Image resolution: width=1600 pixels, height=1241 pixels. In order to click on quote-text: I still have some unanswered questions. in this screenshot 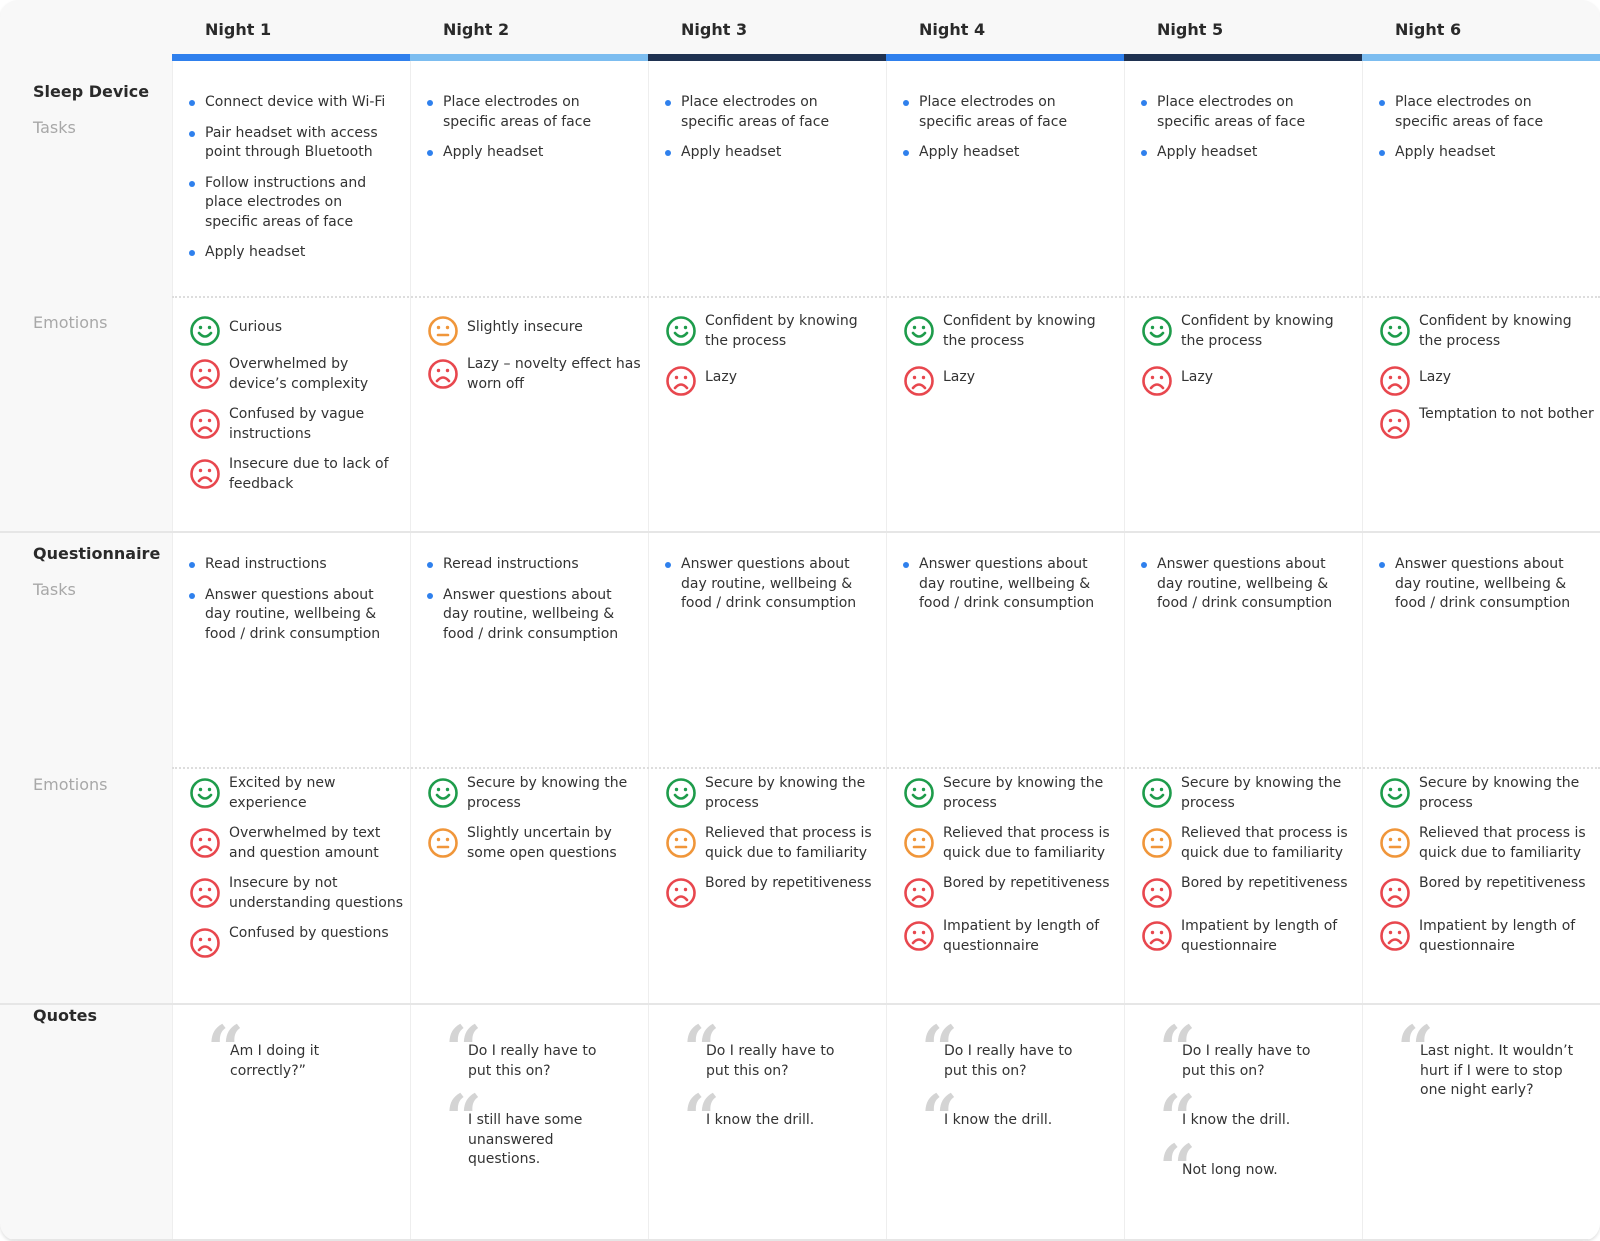, I will do `click(525, 1139)`.